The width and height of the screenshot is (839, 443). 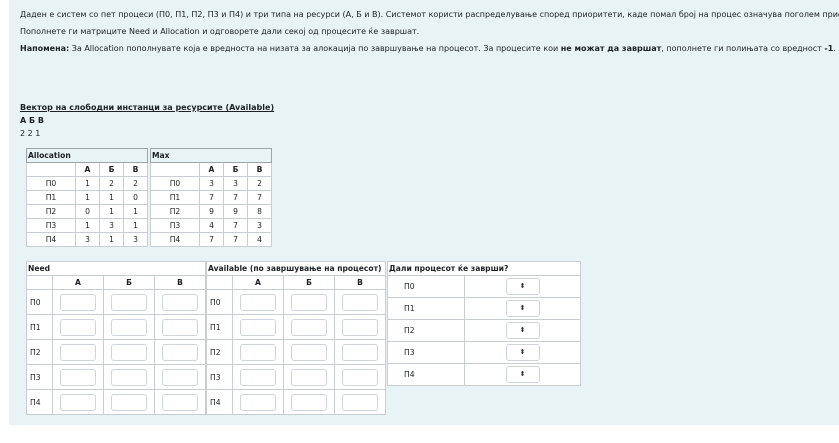 What do you see at coordinates (296, 268) in the screenshot?
I see `available-after-caption: Available (по завршување на процесот)` at bounding box center [296, 268].